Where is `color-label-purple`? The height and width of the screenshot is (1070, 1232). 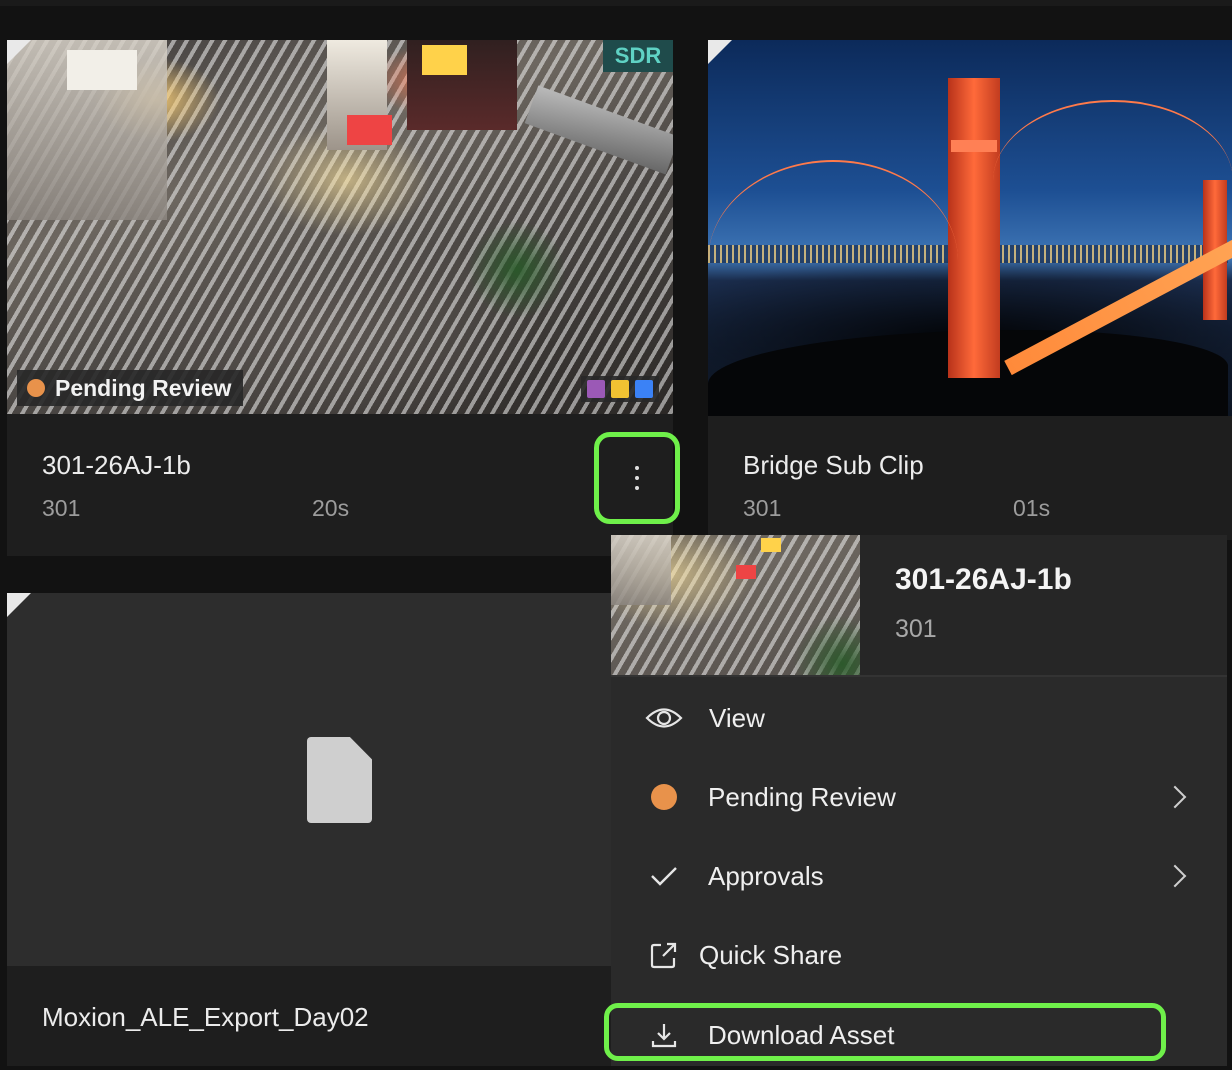
color-label-purple is located at coordinates (596, 389).